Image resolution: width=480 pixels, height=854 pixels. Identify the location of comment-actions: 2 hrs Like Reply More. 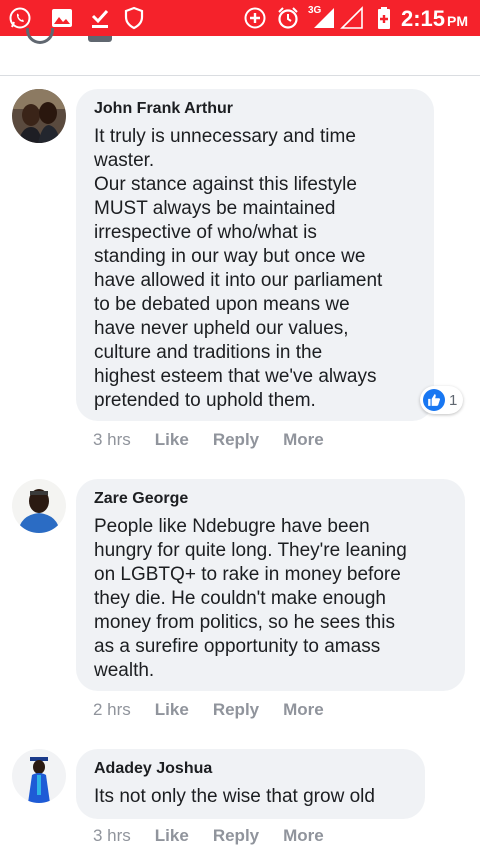
(220, 710).